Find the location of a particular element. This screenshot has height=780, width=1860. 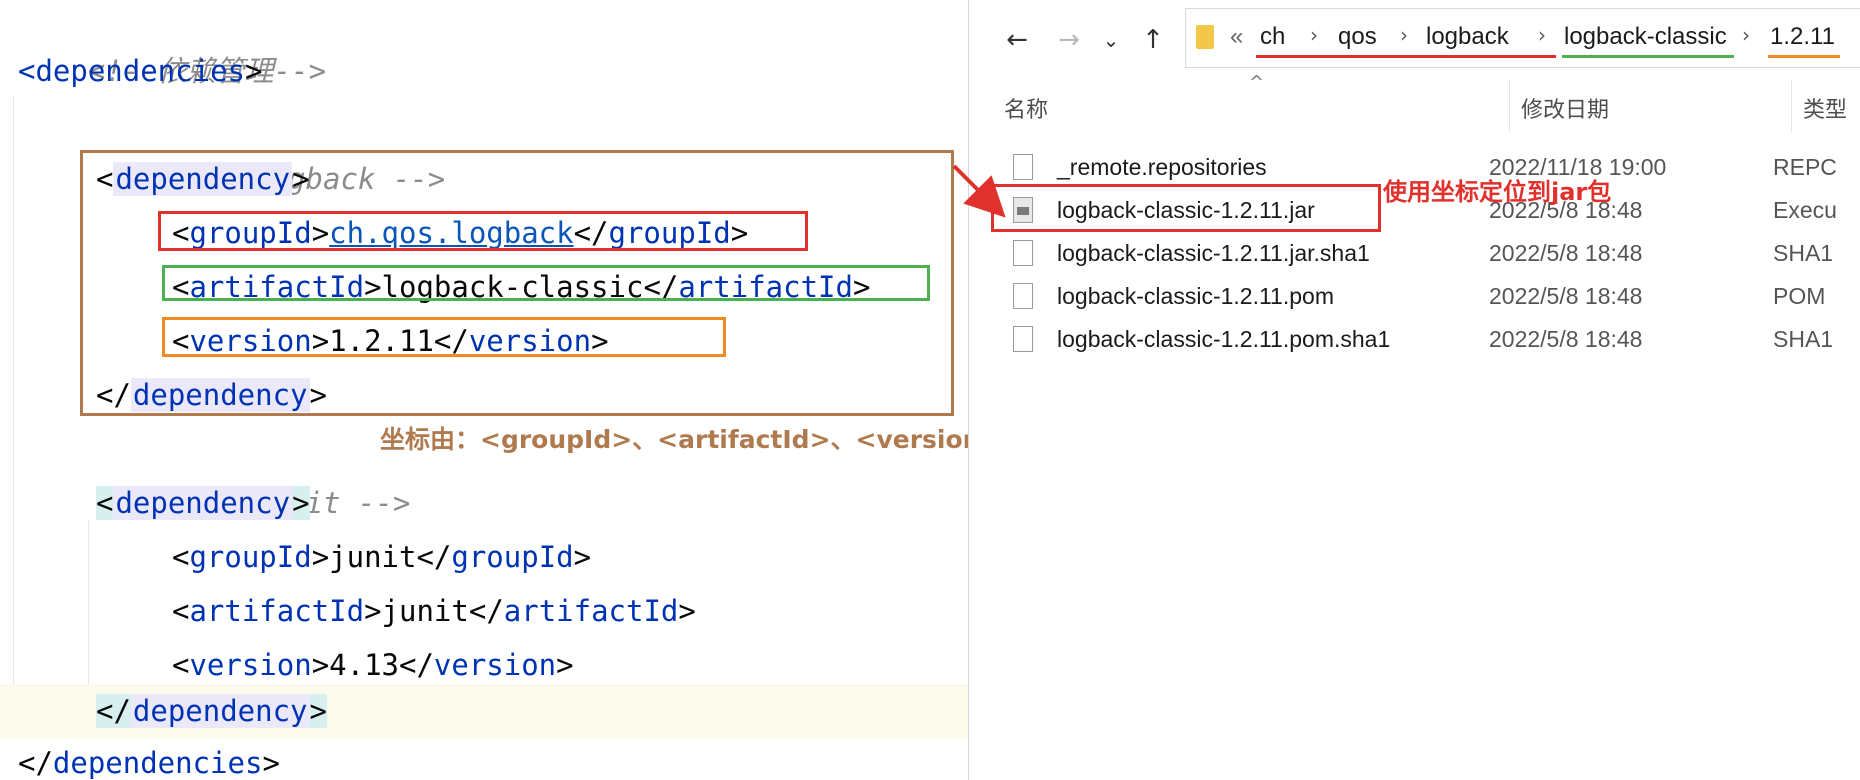

sort-indicator-icon: ^ is located at coordinates (1257, 82).